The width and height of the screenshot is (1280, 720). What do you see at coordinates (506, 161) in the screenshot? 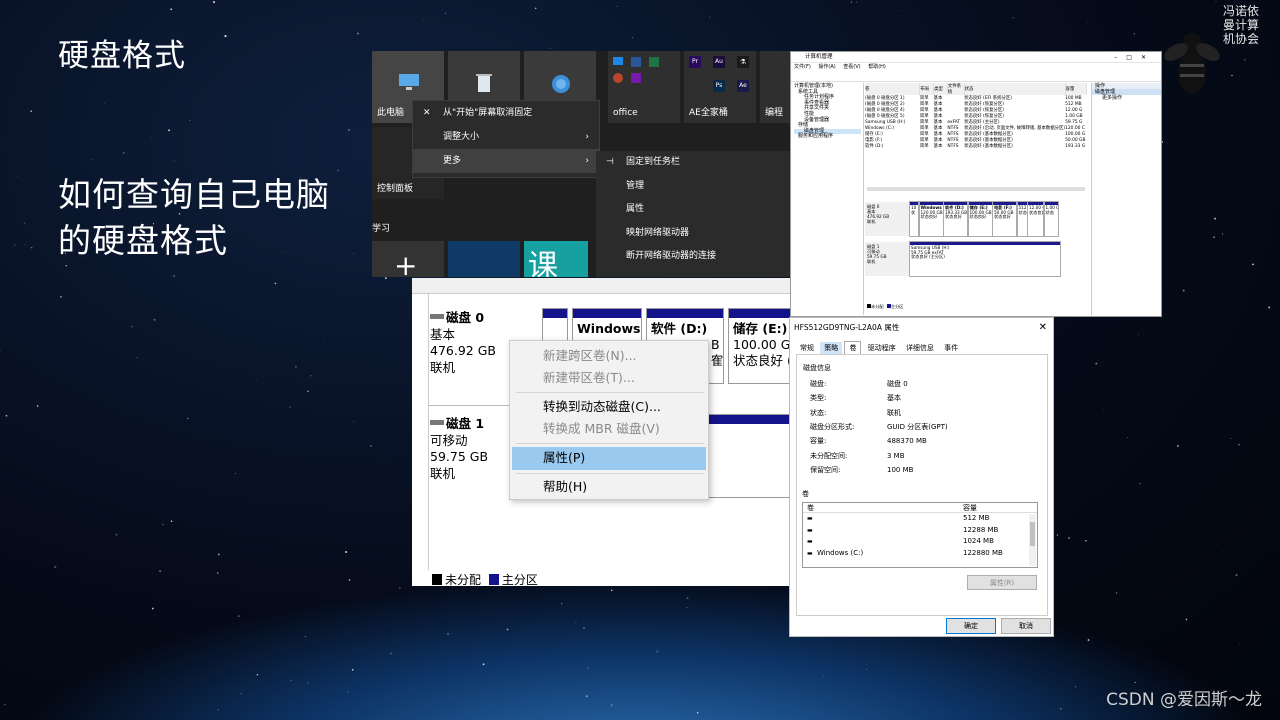
I see `menu-more: 更多 ›` at bounding box center [506, 161].